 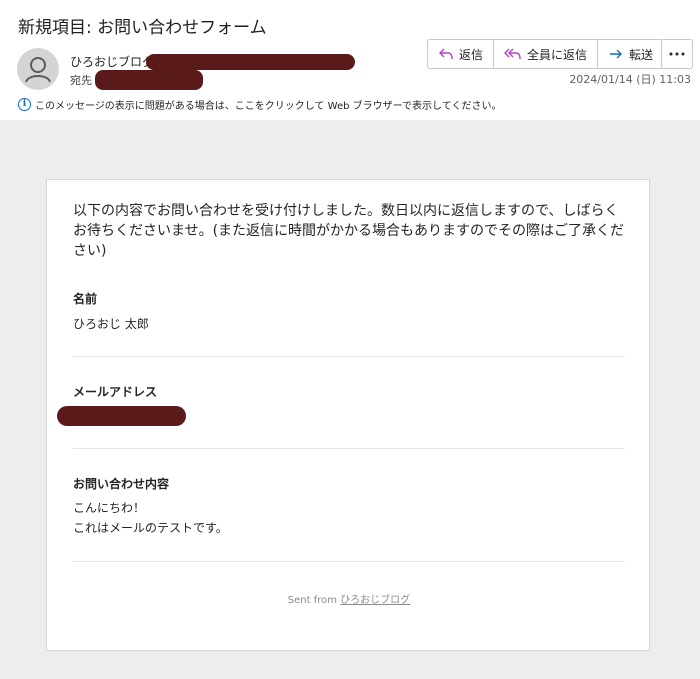 I want to click on name-field-value: ひろおじ 太郎, so click(x=111, y=324).